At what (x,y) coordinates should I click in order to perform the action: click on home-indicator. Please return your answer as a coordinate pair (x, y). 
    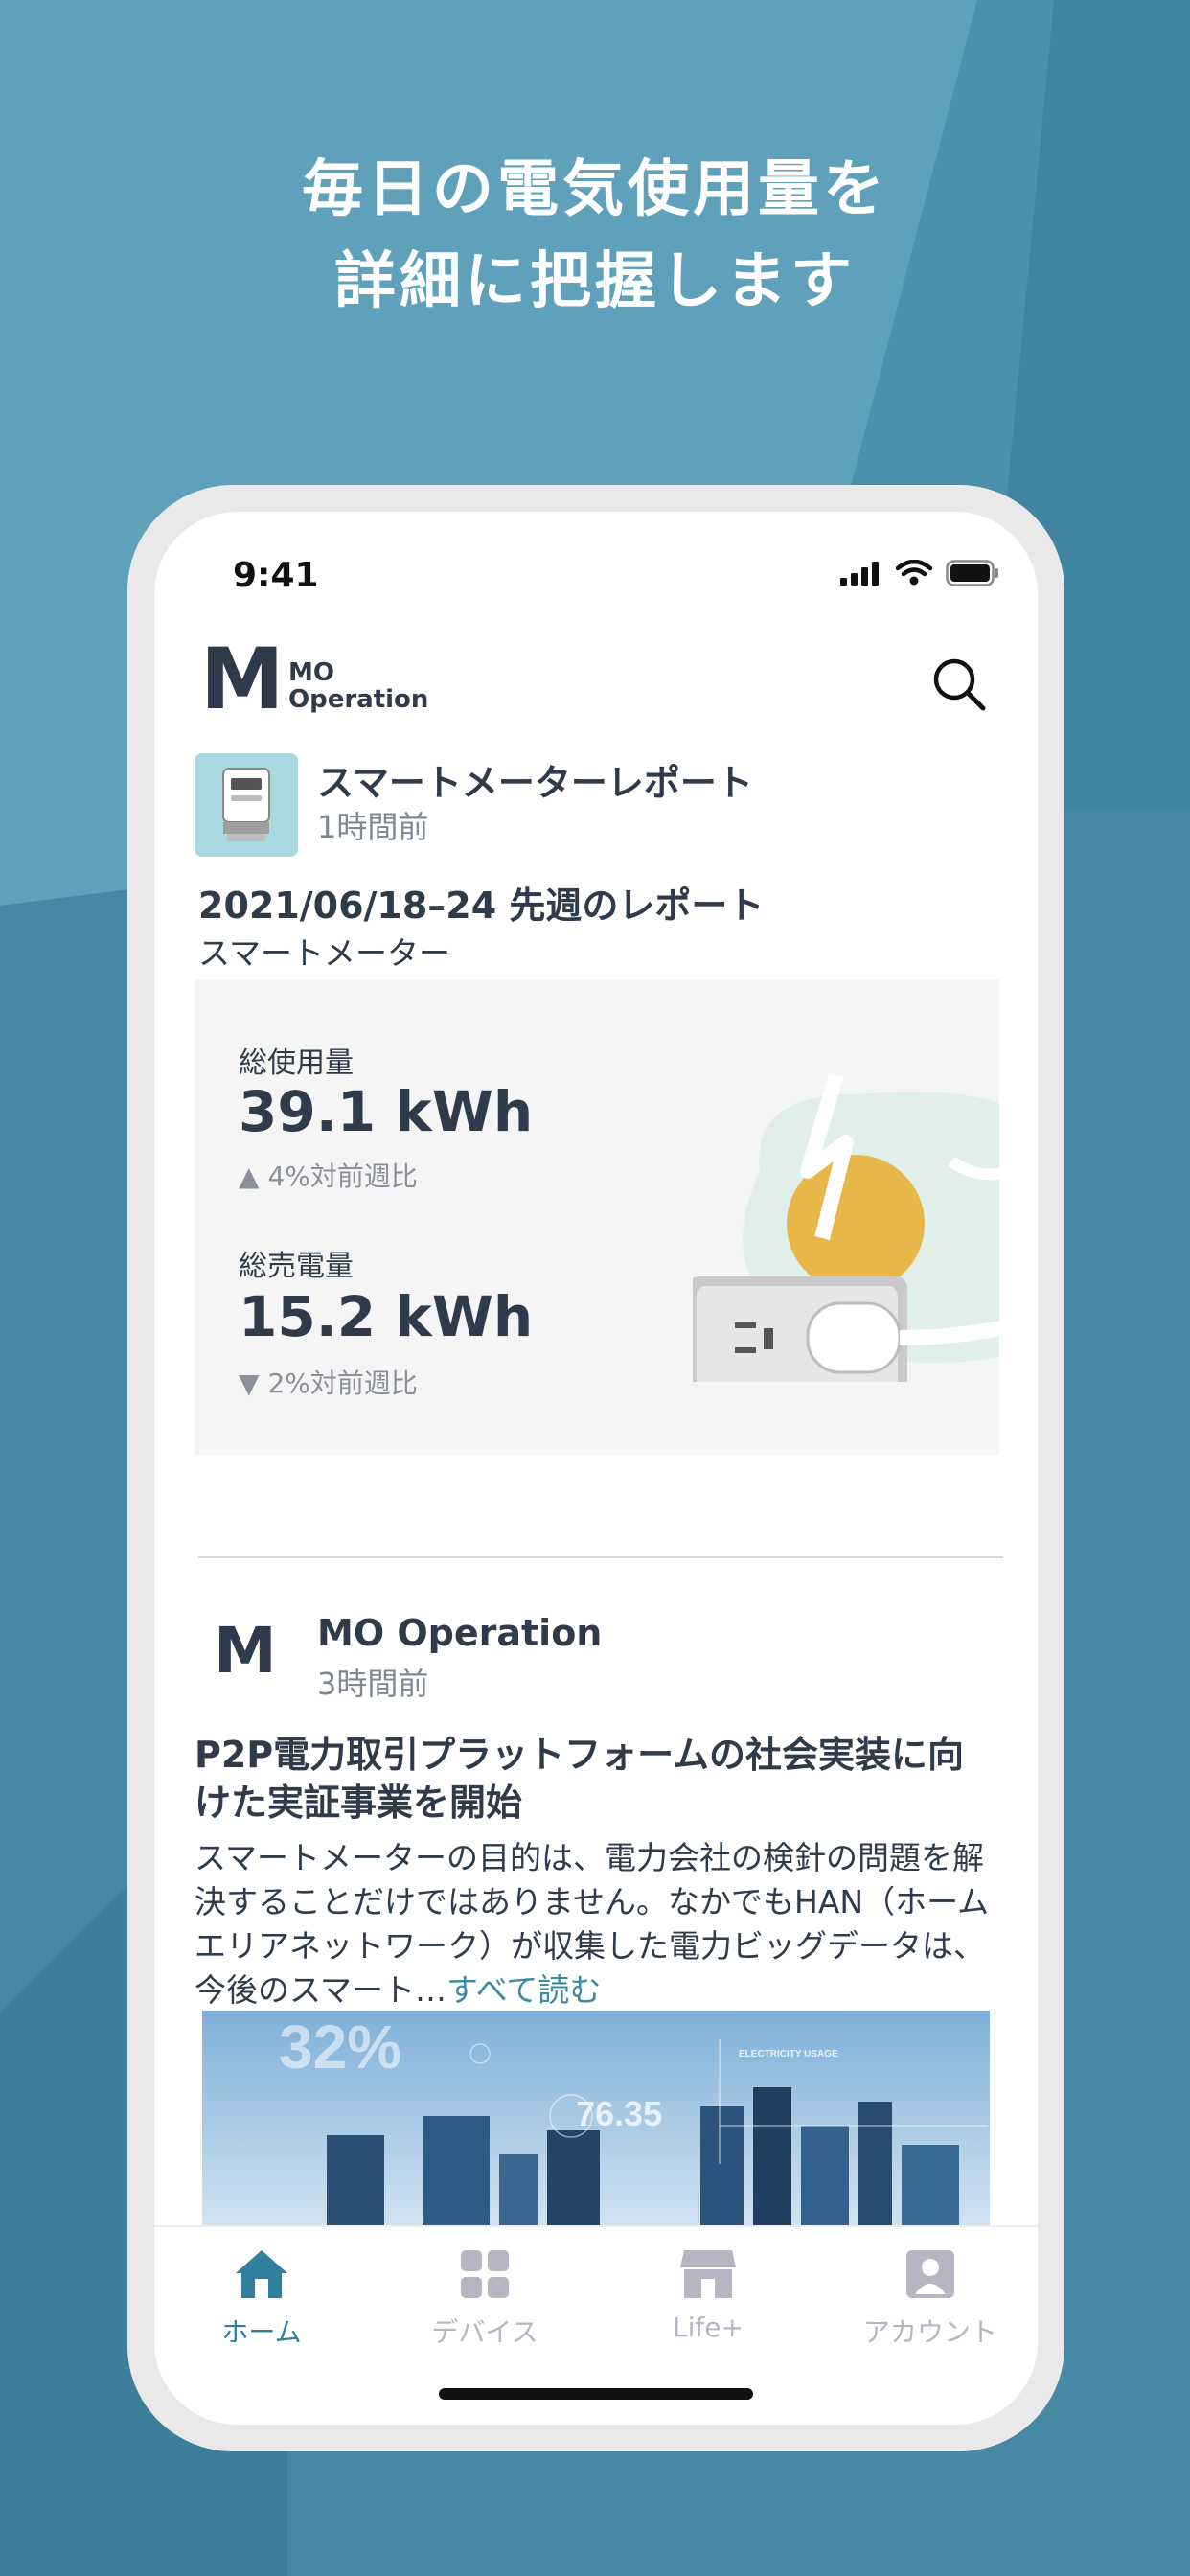
    Looking at the image, I should click on (596, 2394).